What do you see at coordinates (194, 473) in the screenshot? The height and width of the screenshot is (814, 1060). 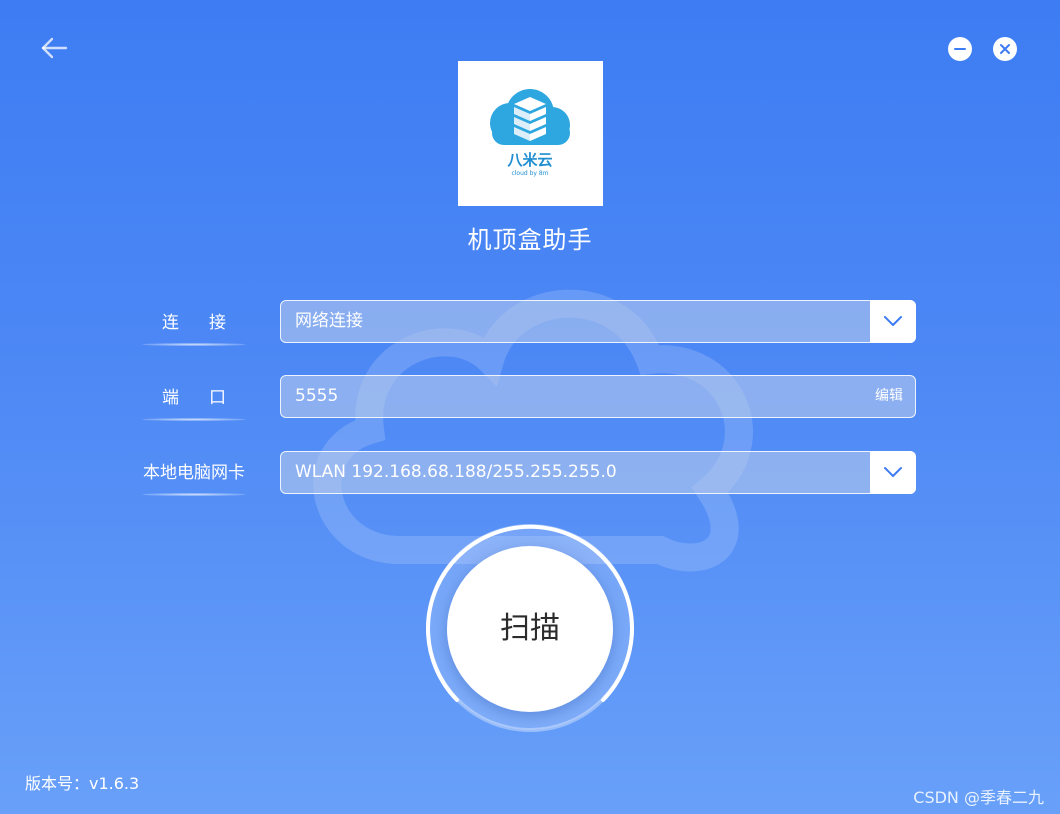 I see `nic-label-text: 本地电脑网卡` at bounding box center [194, 473].